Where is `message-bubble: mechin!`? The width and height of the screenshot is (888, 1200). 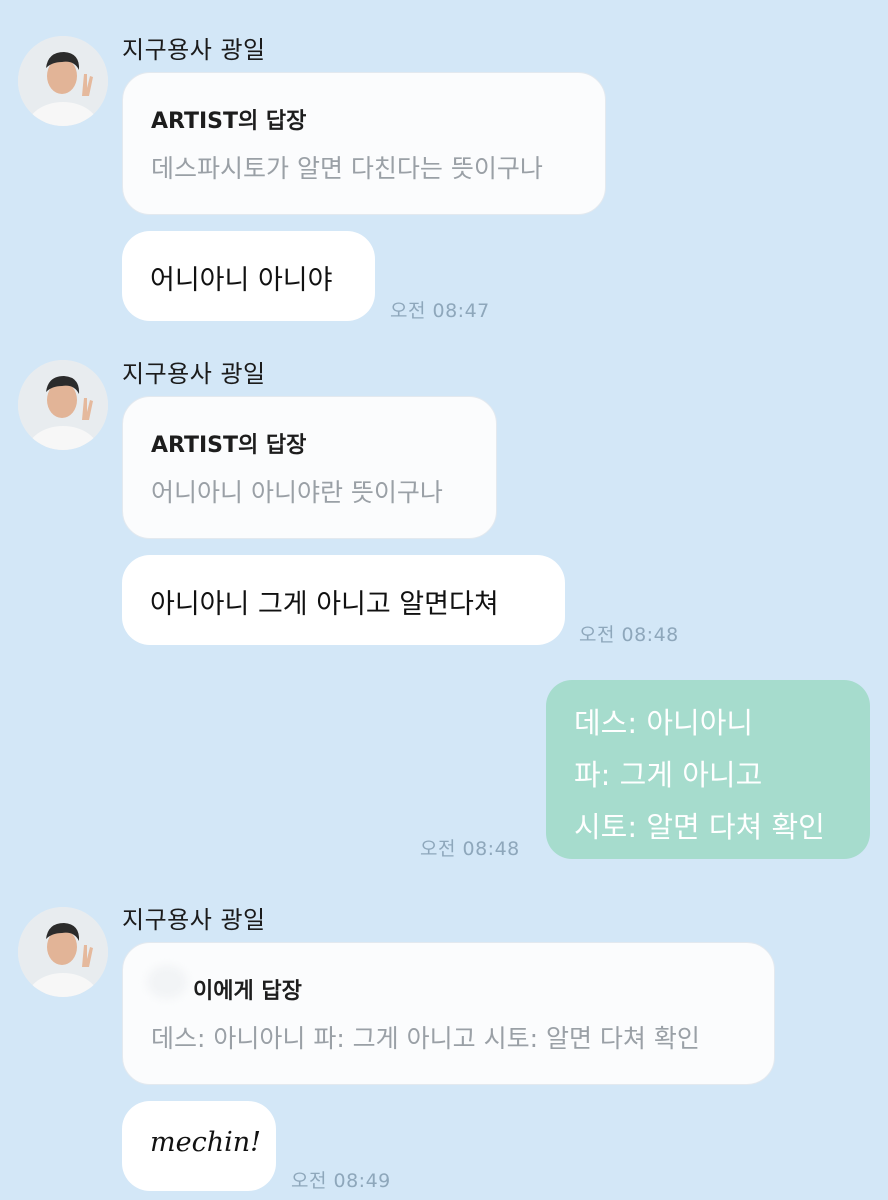 message-bubble: mechin! is located at coordinates (199, 1146).